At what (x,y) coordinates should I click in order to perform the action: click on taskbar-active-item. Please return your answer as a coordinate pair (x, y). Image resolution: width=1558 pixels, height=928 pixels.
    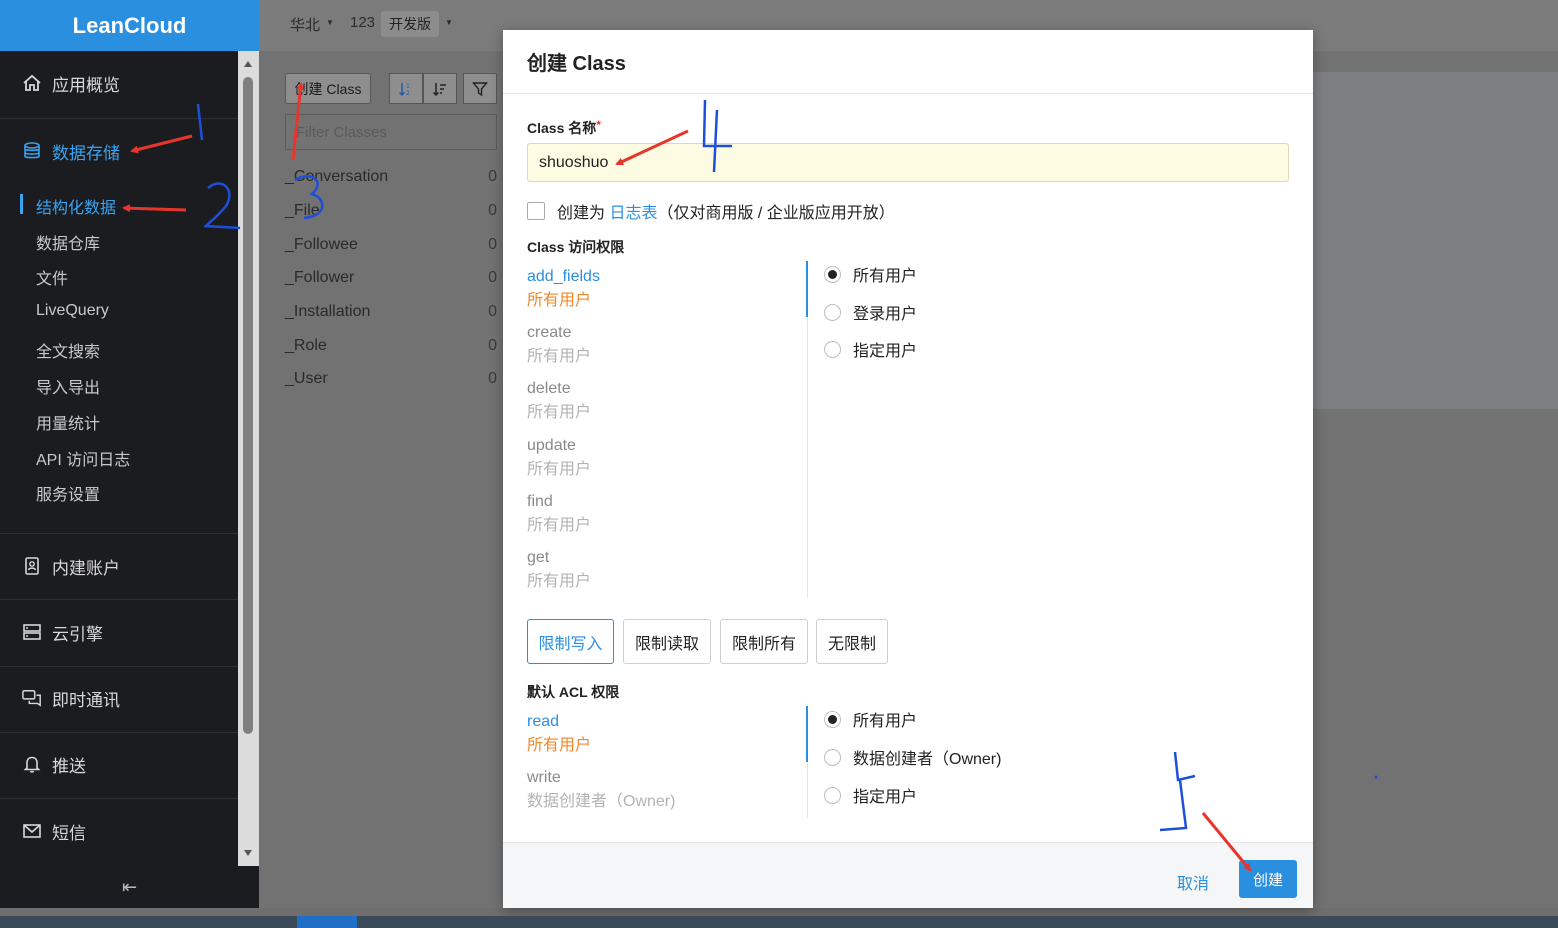
    Looking at the image, I should click on (327, 922).